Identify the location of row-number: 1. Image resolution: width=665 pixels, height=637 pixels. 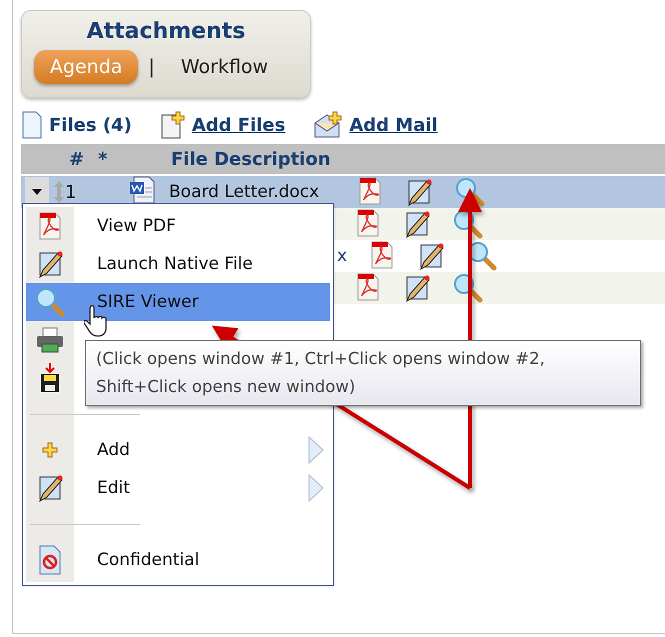
(71, 192).